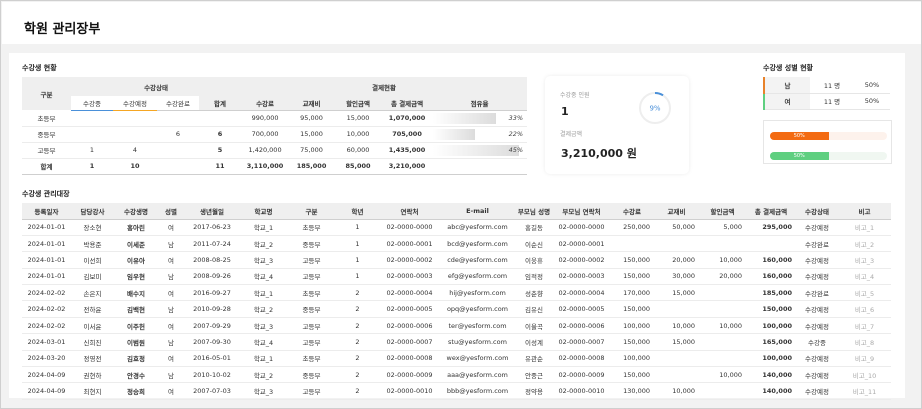  Describe the element at coordinates (92, 103) in the screenshot. I see `col-enrolled-header: 수강중` at that location.